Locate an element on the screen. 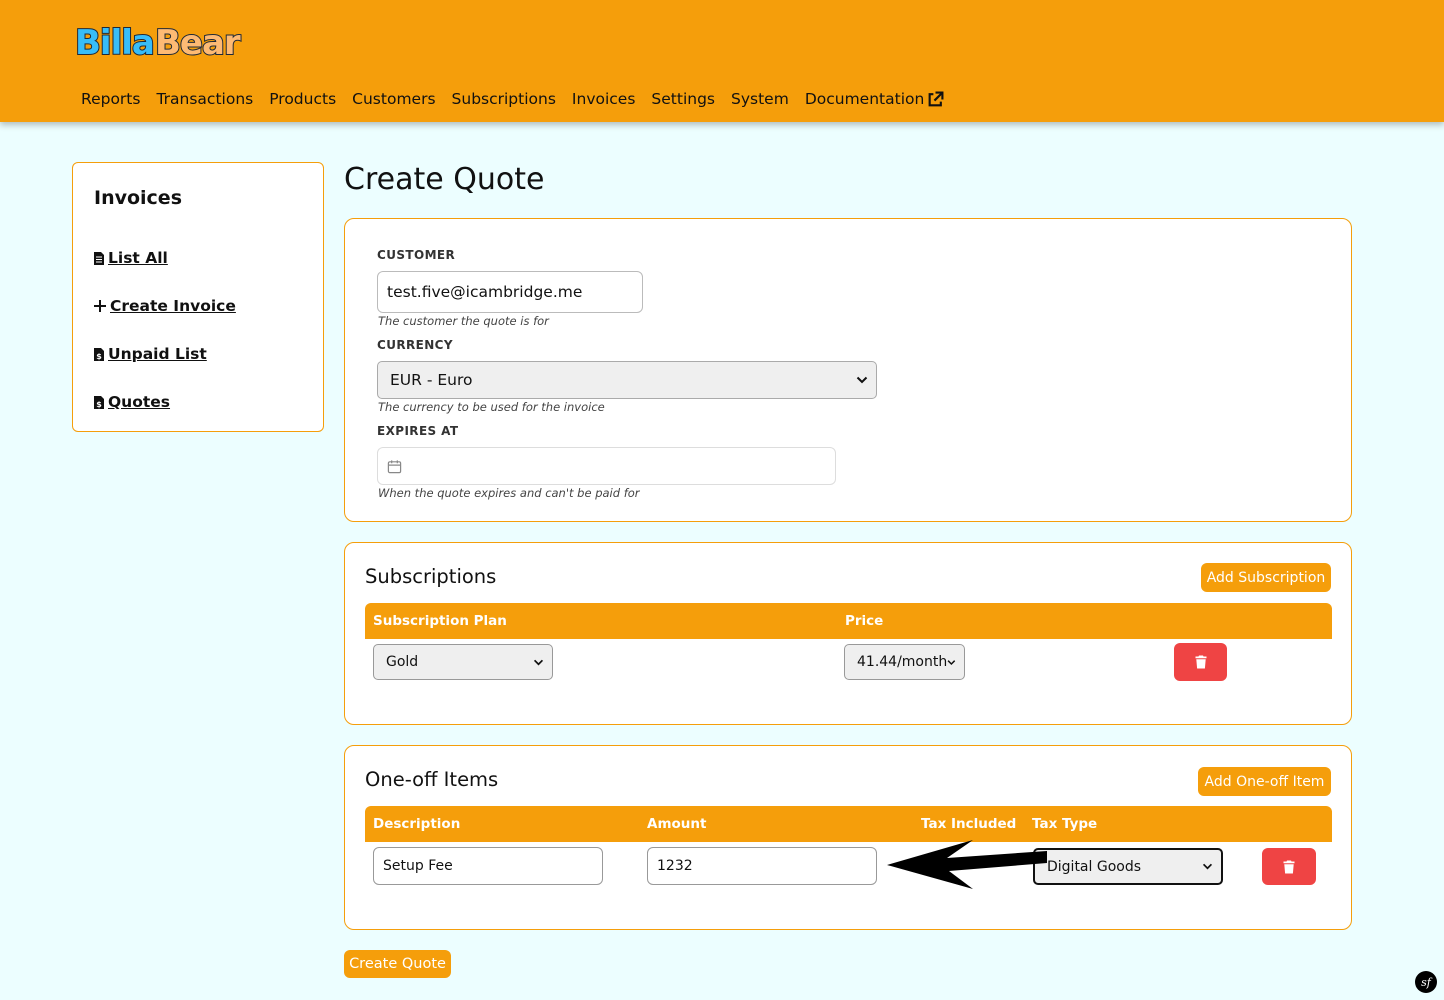  nav-subscriptions: Subscriptions is located at coordinates (504, 99).